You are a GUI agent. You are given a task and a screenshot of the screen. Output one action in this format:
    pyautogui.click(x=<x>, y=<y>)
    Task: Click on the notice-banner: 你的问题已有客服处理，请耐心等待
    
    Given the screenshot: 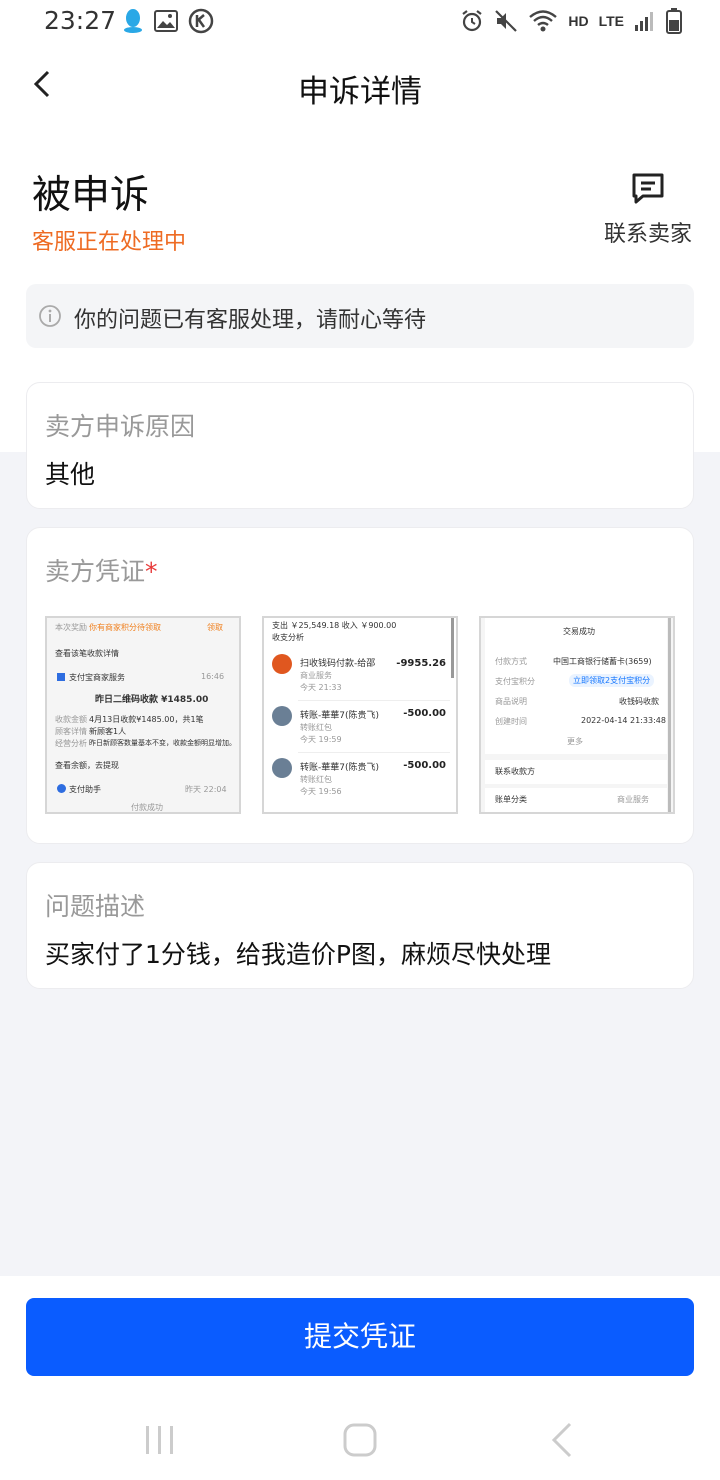 What is the action you would take?
    pyautogui.click(x=360, y=316)
    